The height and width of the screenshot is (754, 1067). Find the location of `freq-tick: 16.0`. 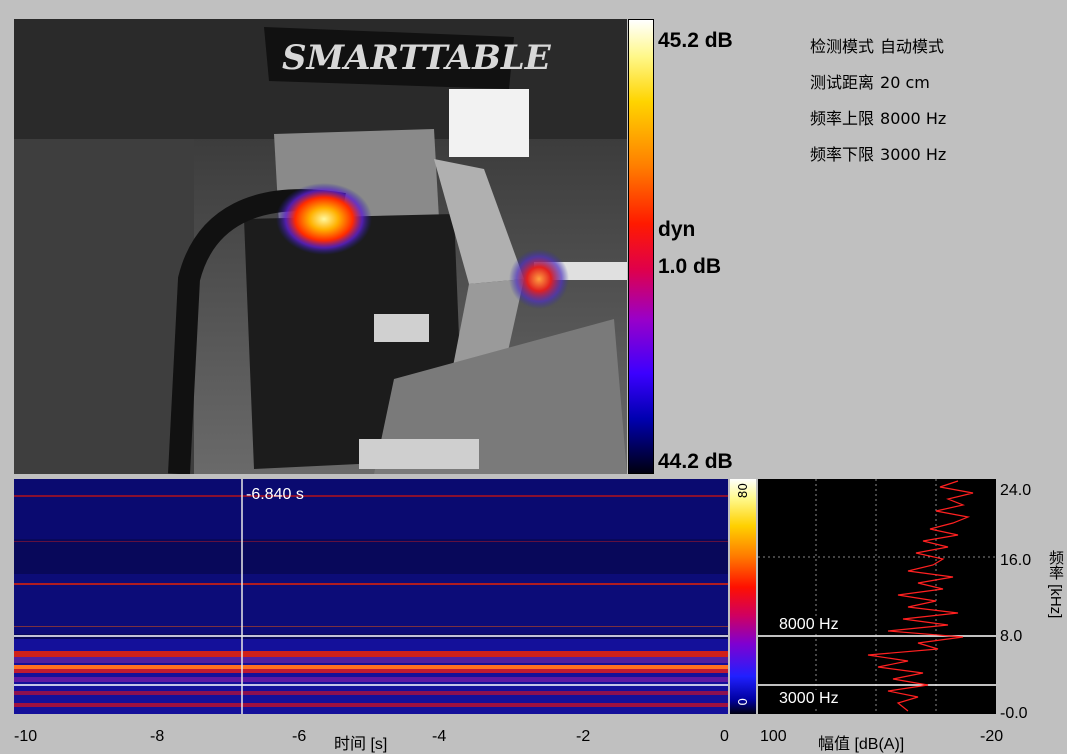

freq-tick: 16.0 is located at coordinates (1016, 560).